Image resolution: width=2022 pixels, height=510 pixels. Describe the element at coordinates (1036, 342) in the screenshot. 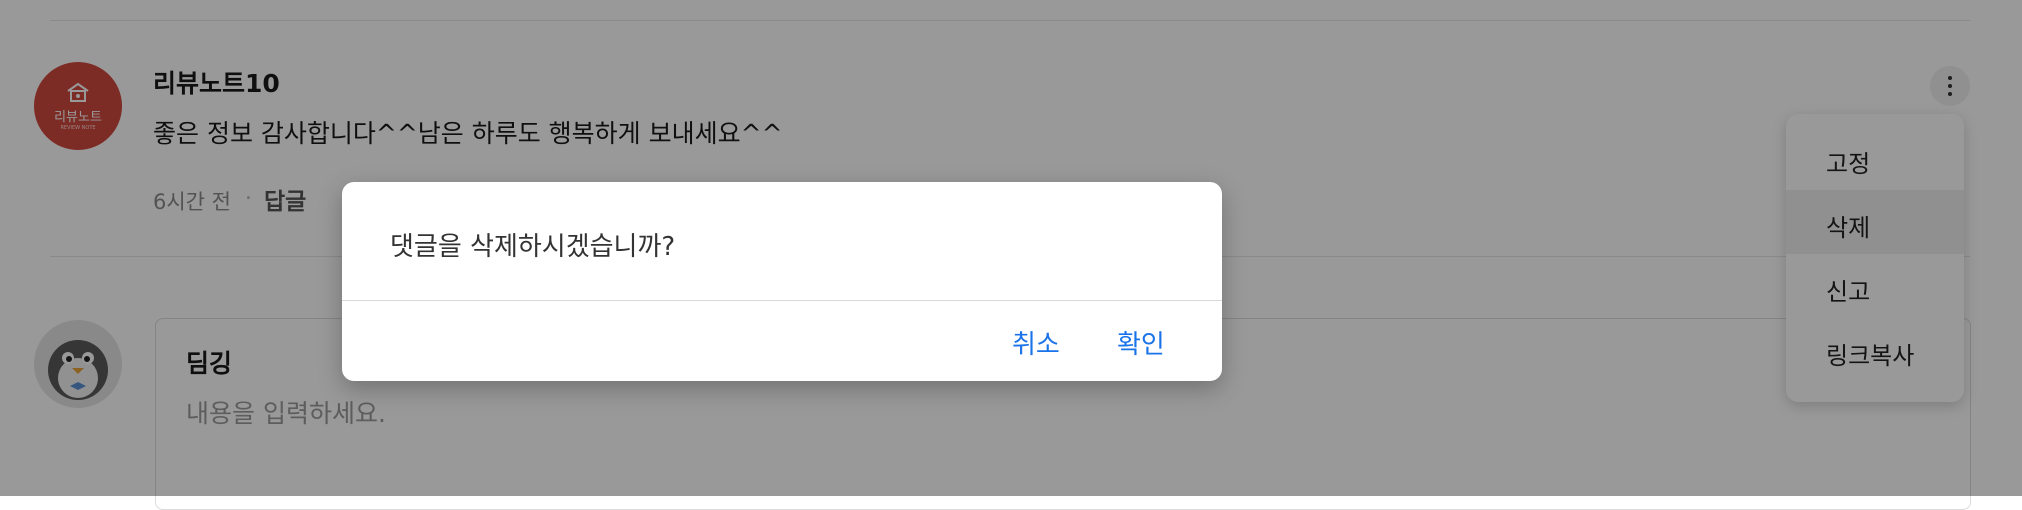

I see `cancel-button: 취소` at that location.